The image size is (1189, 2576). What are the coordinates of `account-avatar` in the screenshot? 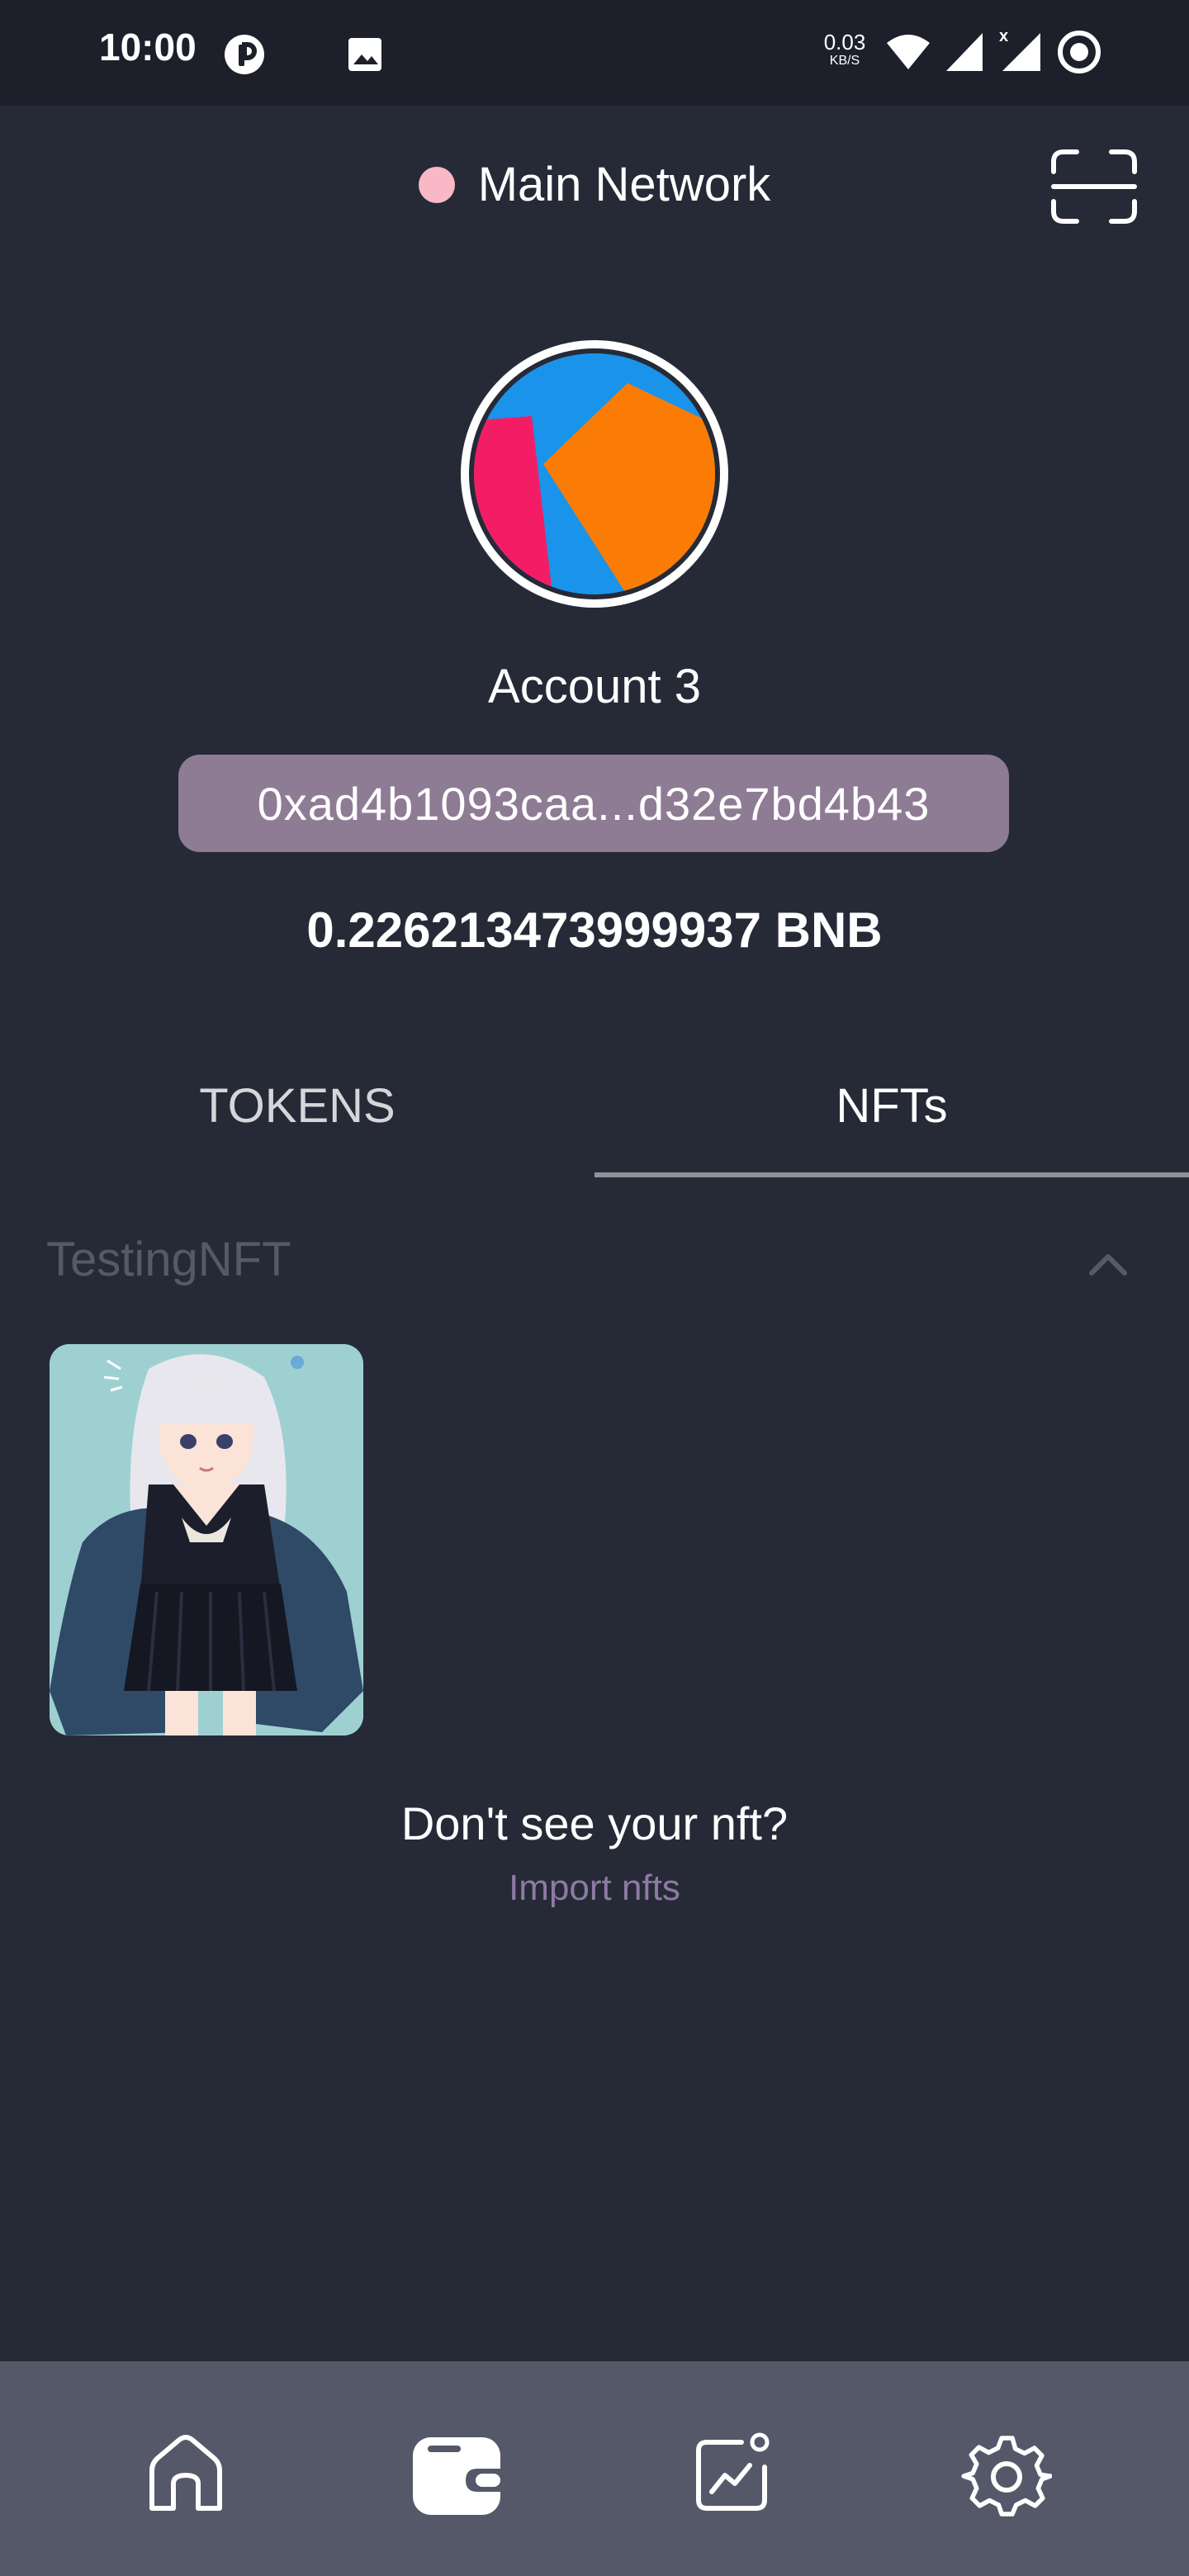 It's located at (594, 474).